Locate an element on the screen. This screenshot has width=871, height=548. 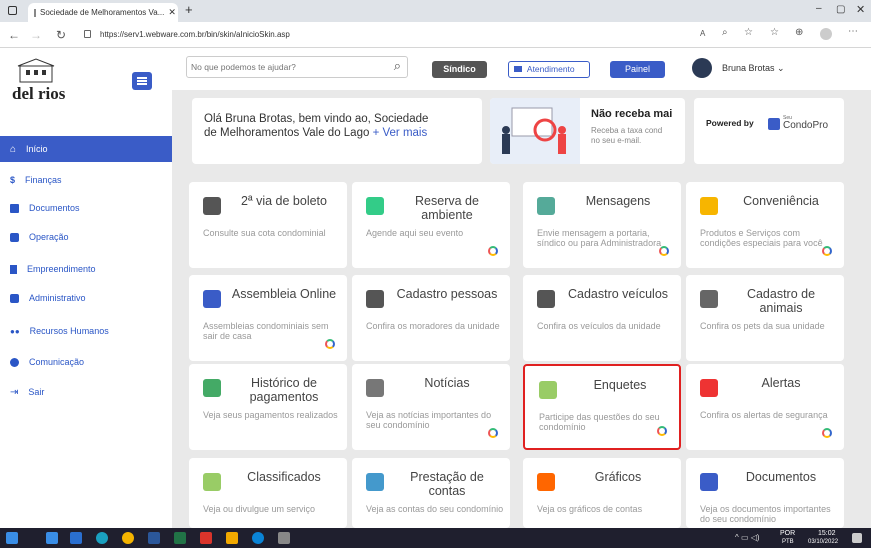
back-icon: ← is located at coordinates (14, 35).